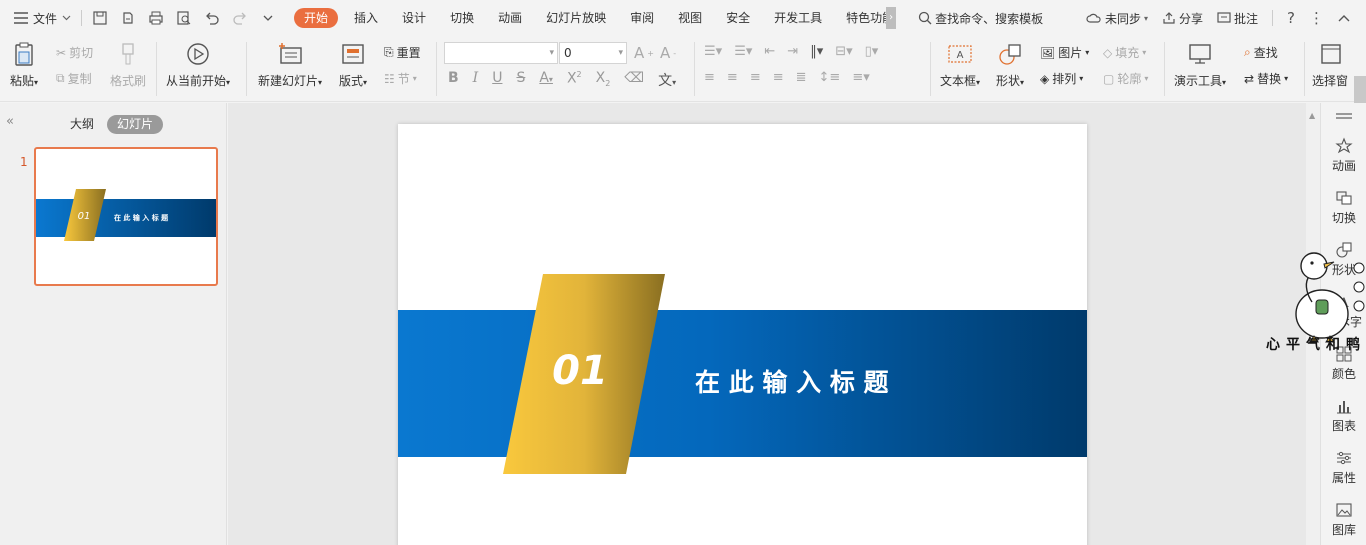 This screenshot has height=545, width=1366. What do you see at coordinates (667, 80) in the screenshot?
I see `phonetic-icon: 文▾` at bounding box center [667, 80].